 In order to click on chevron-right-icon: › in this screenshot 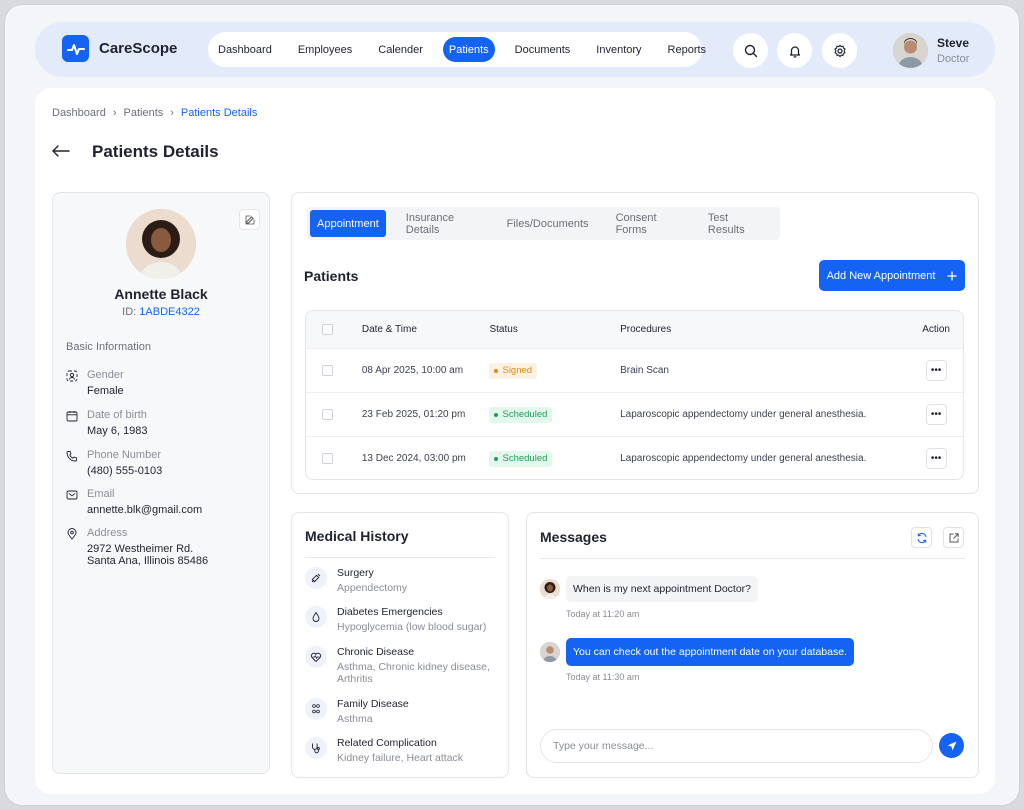, I will do `click(114, 113)`.